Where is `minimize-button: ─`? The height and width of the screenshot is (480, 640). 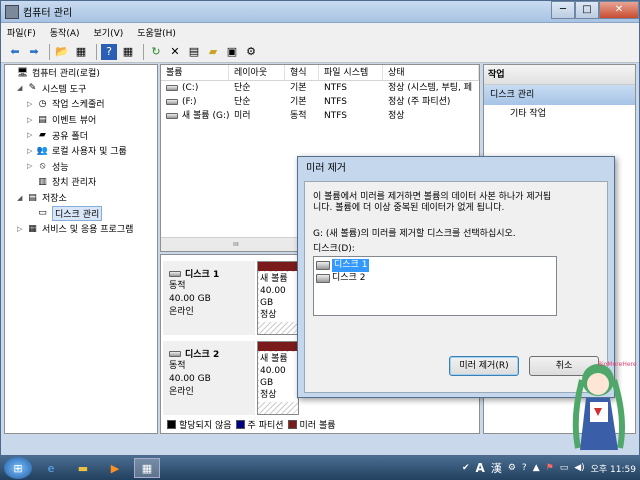 minimize-button: ─ is located at coordinates (563, 9).